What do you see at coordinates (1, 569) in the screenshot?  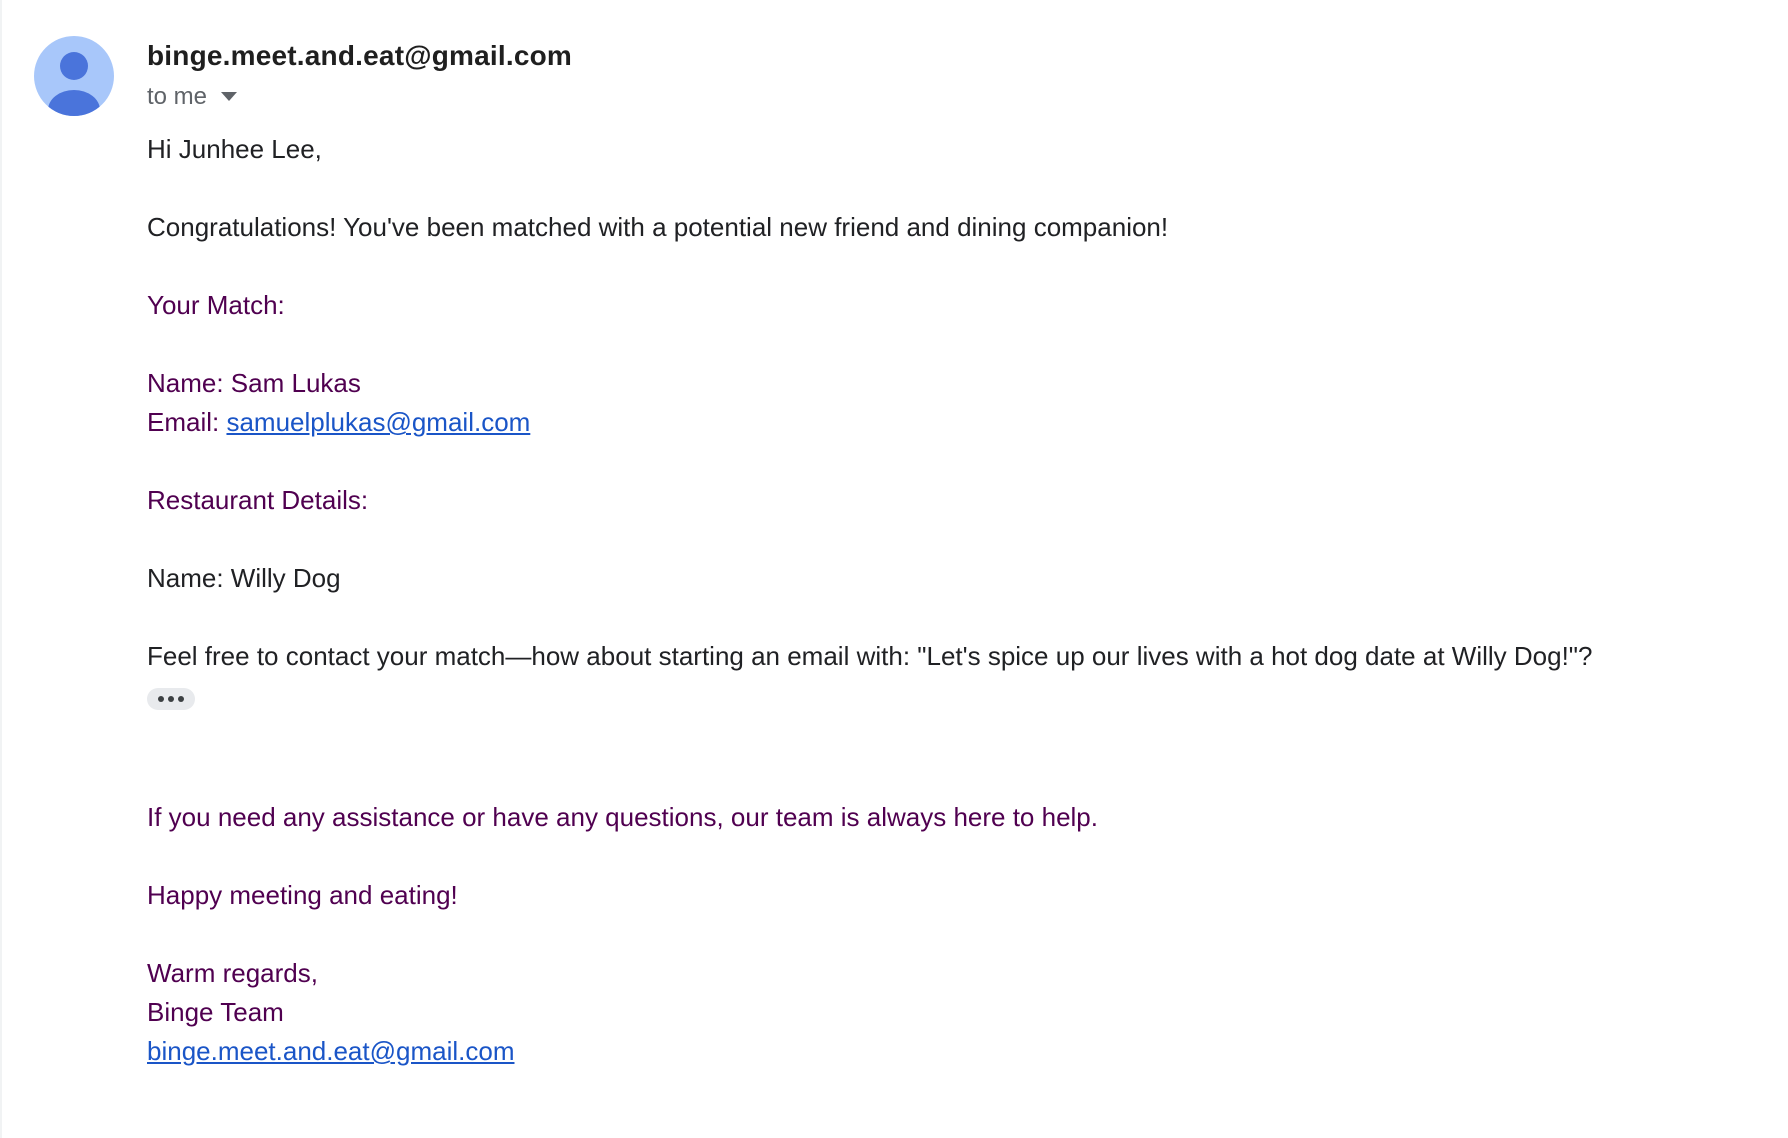 I see `divider` at bounding box center [1, 569].